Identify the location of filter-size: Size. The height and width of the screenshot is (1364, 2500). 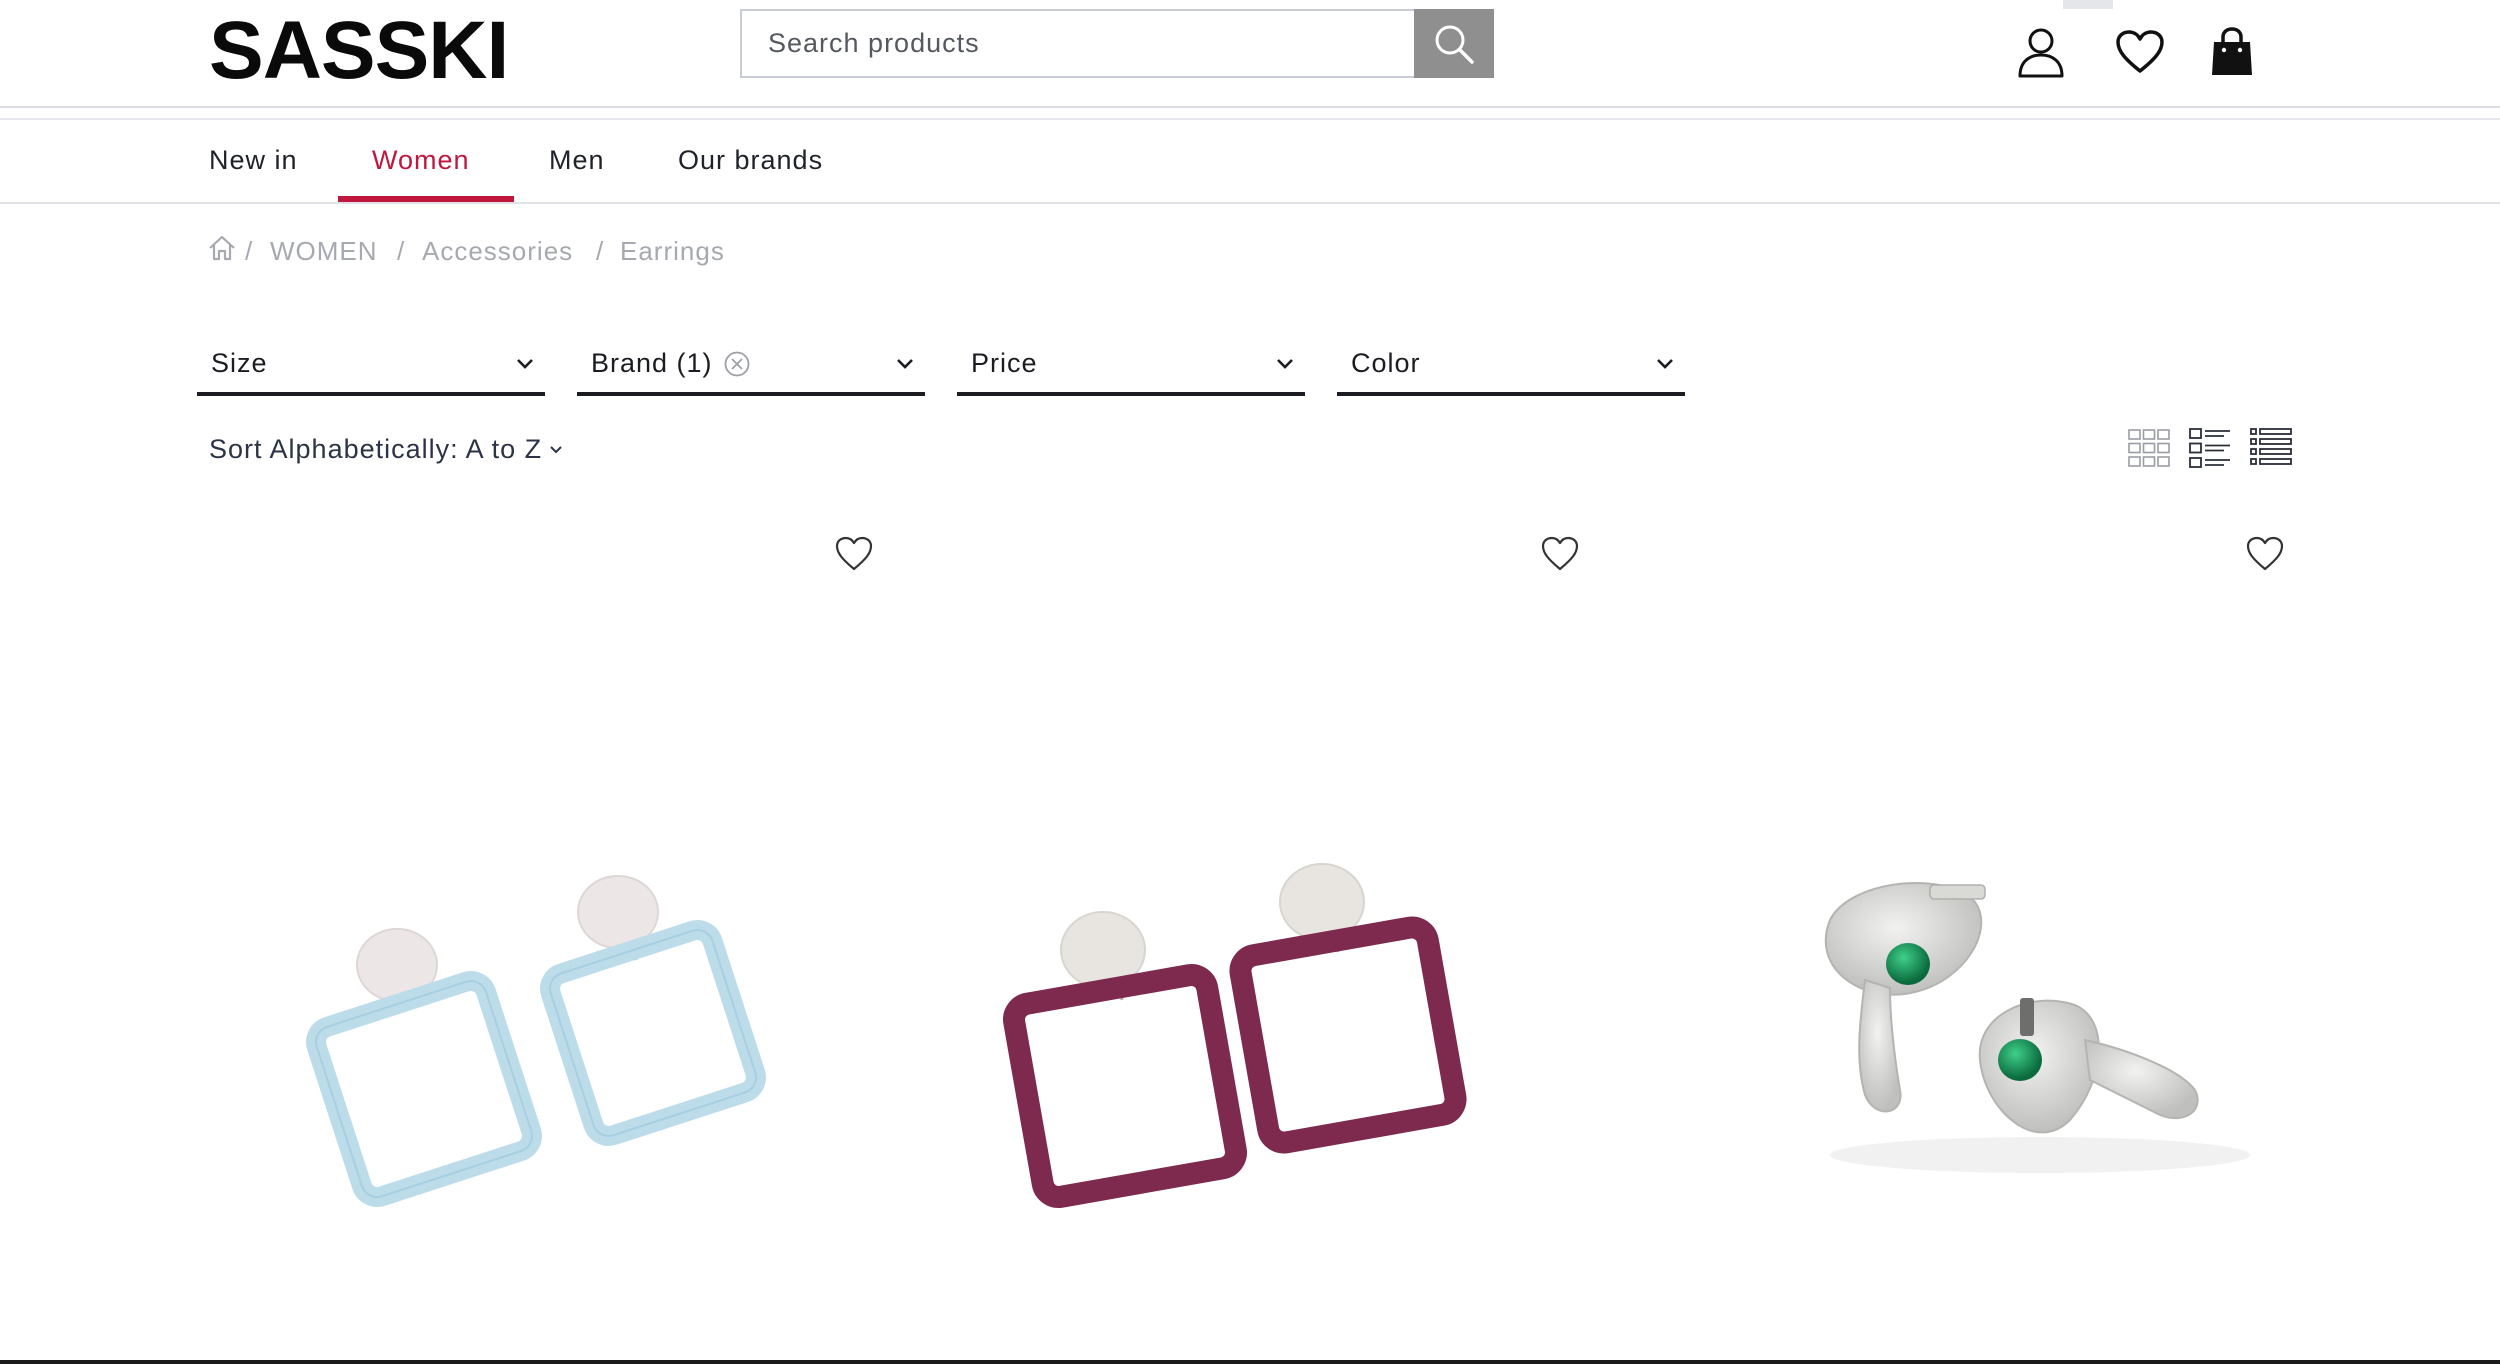
(371, 368).